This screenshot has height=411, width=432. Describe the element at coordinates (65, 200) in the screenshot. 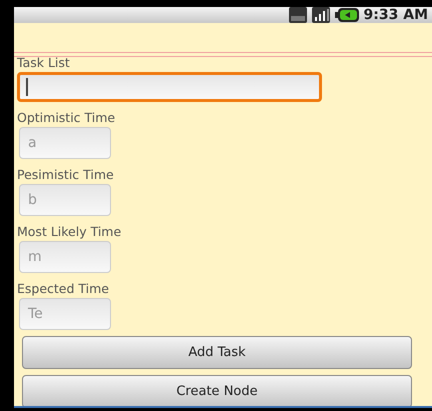

I see `input-field: b` at that location.